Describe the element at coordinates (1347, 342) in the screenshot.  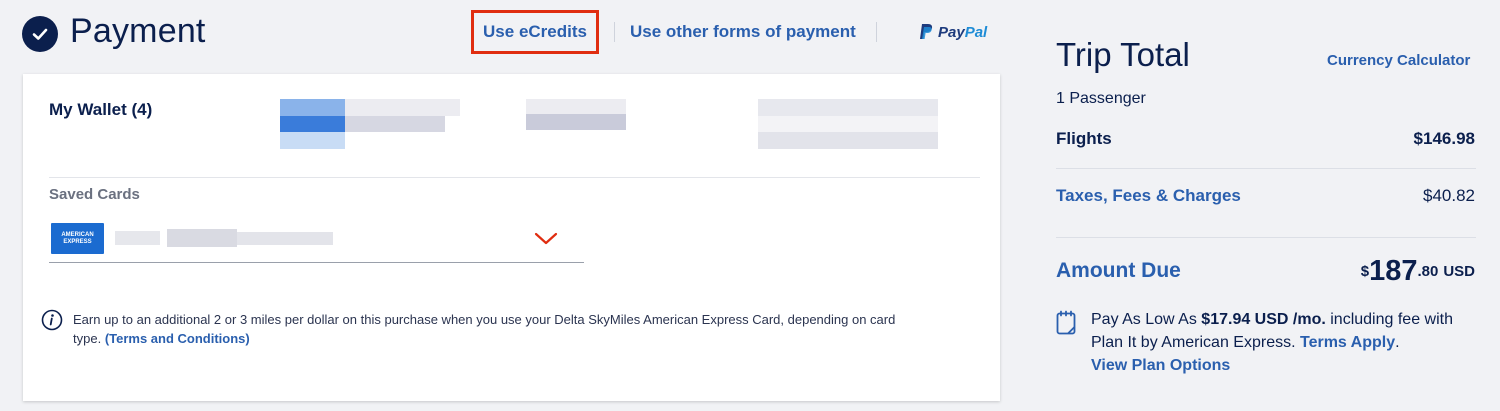
I see `terms-apply-link: Terms Apply` at that location.